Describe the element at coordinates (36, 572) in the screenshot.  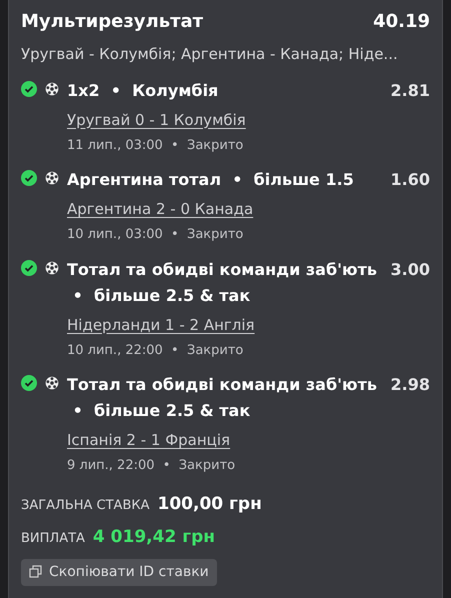
I see `copy-icon` at that location.